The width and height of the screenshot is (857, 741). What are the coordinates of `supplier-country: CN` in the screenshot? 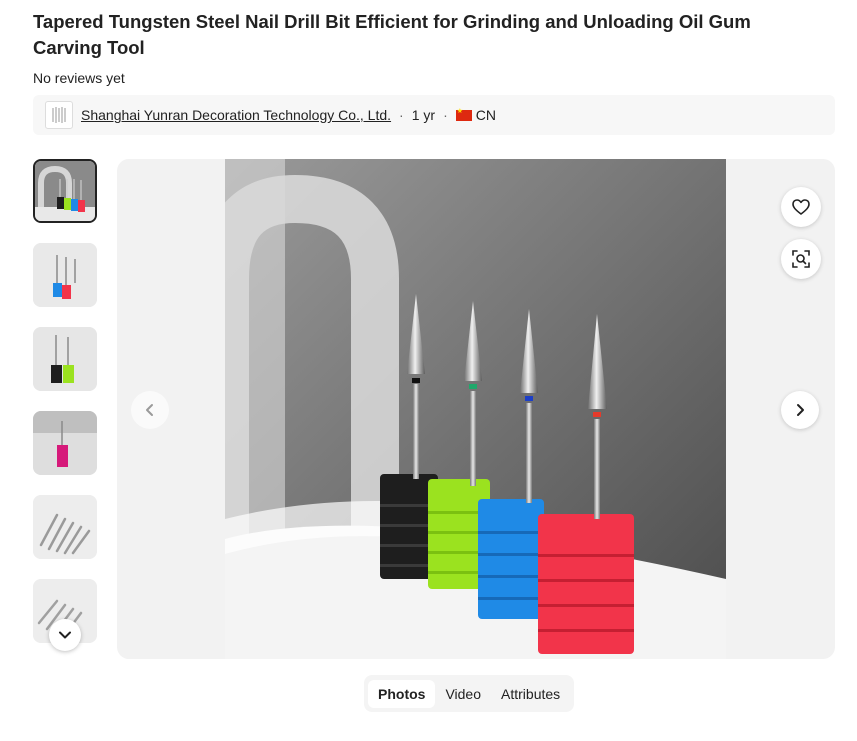 It's located at (485, 115).